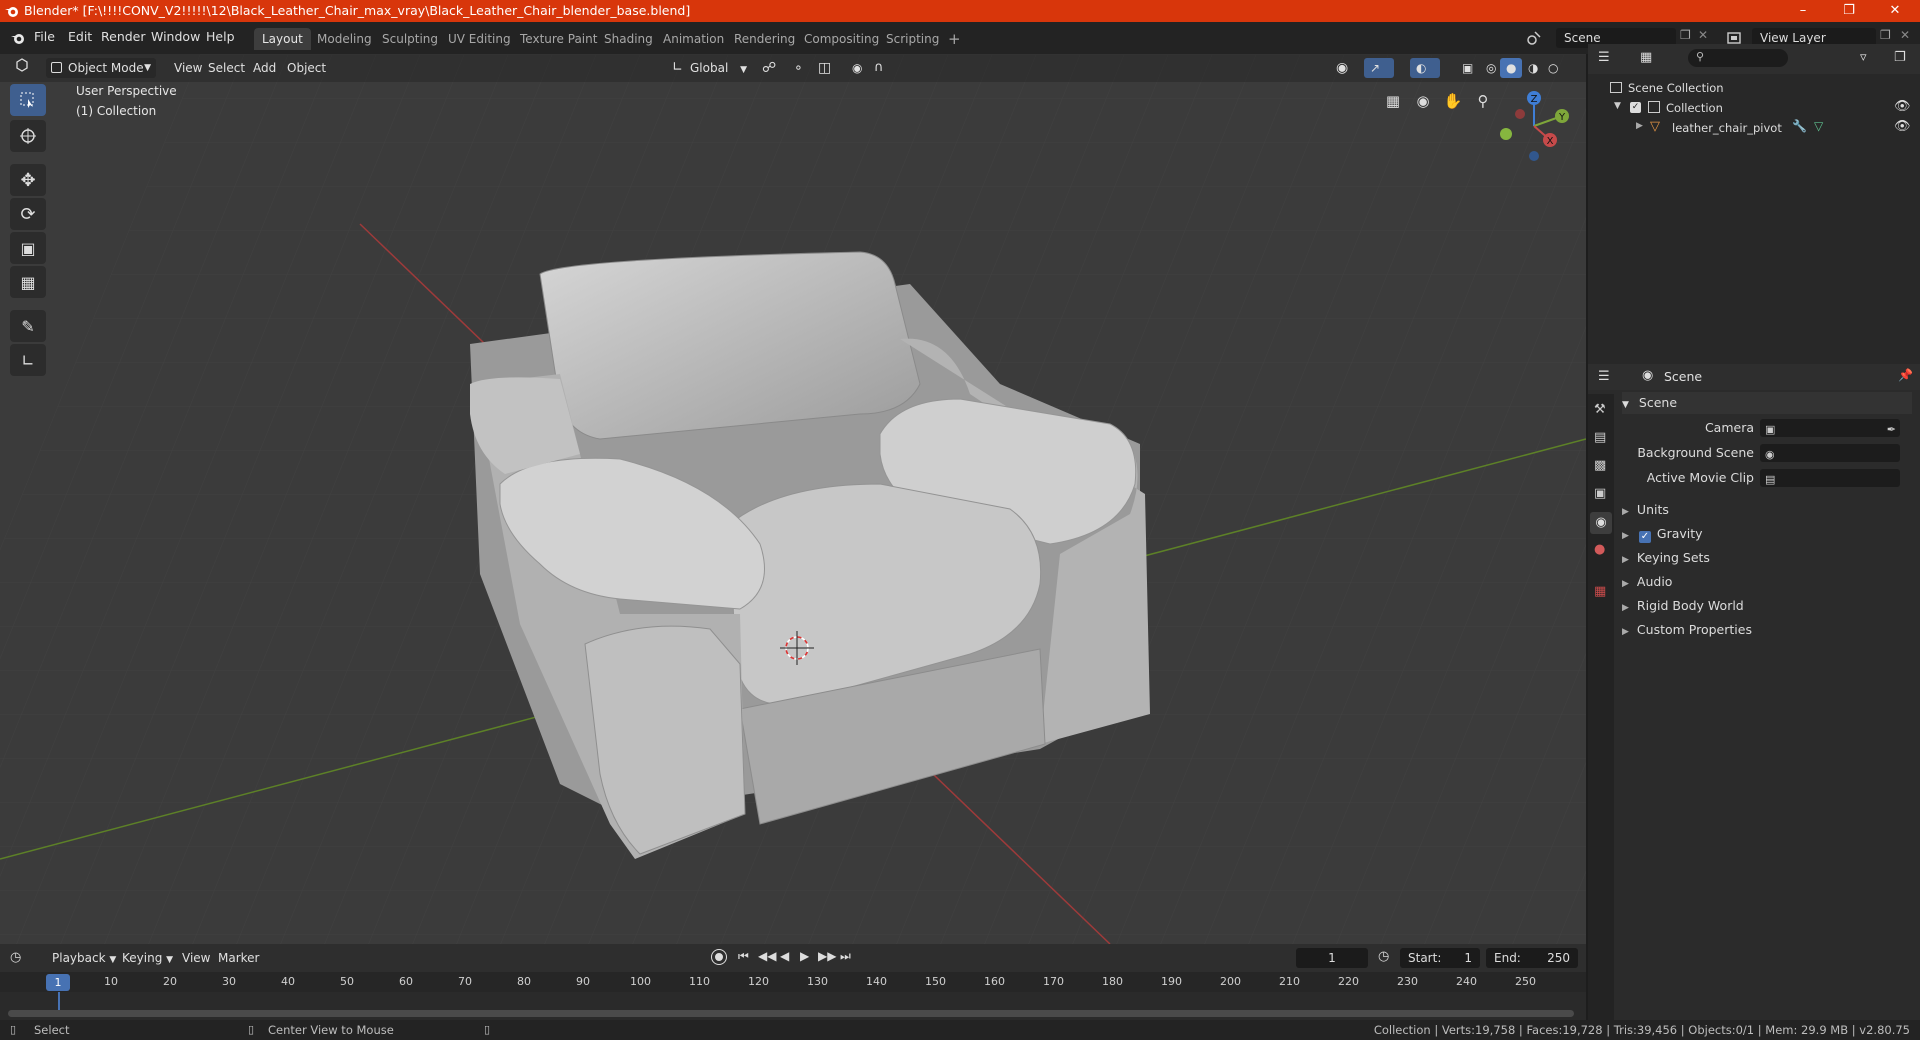 This screenshot has height=1040, width=1920. Describe the element at coordinates (1905, 375) in the screenshot. I see `pin-icon: 📌` at that location.